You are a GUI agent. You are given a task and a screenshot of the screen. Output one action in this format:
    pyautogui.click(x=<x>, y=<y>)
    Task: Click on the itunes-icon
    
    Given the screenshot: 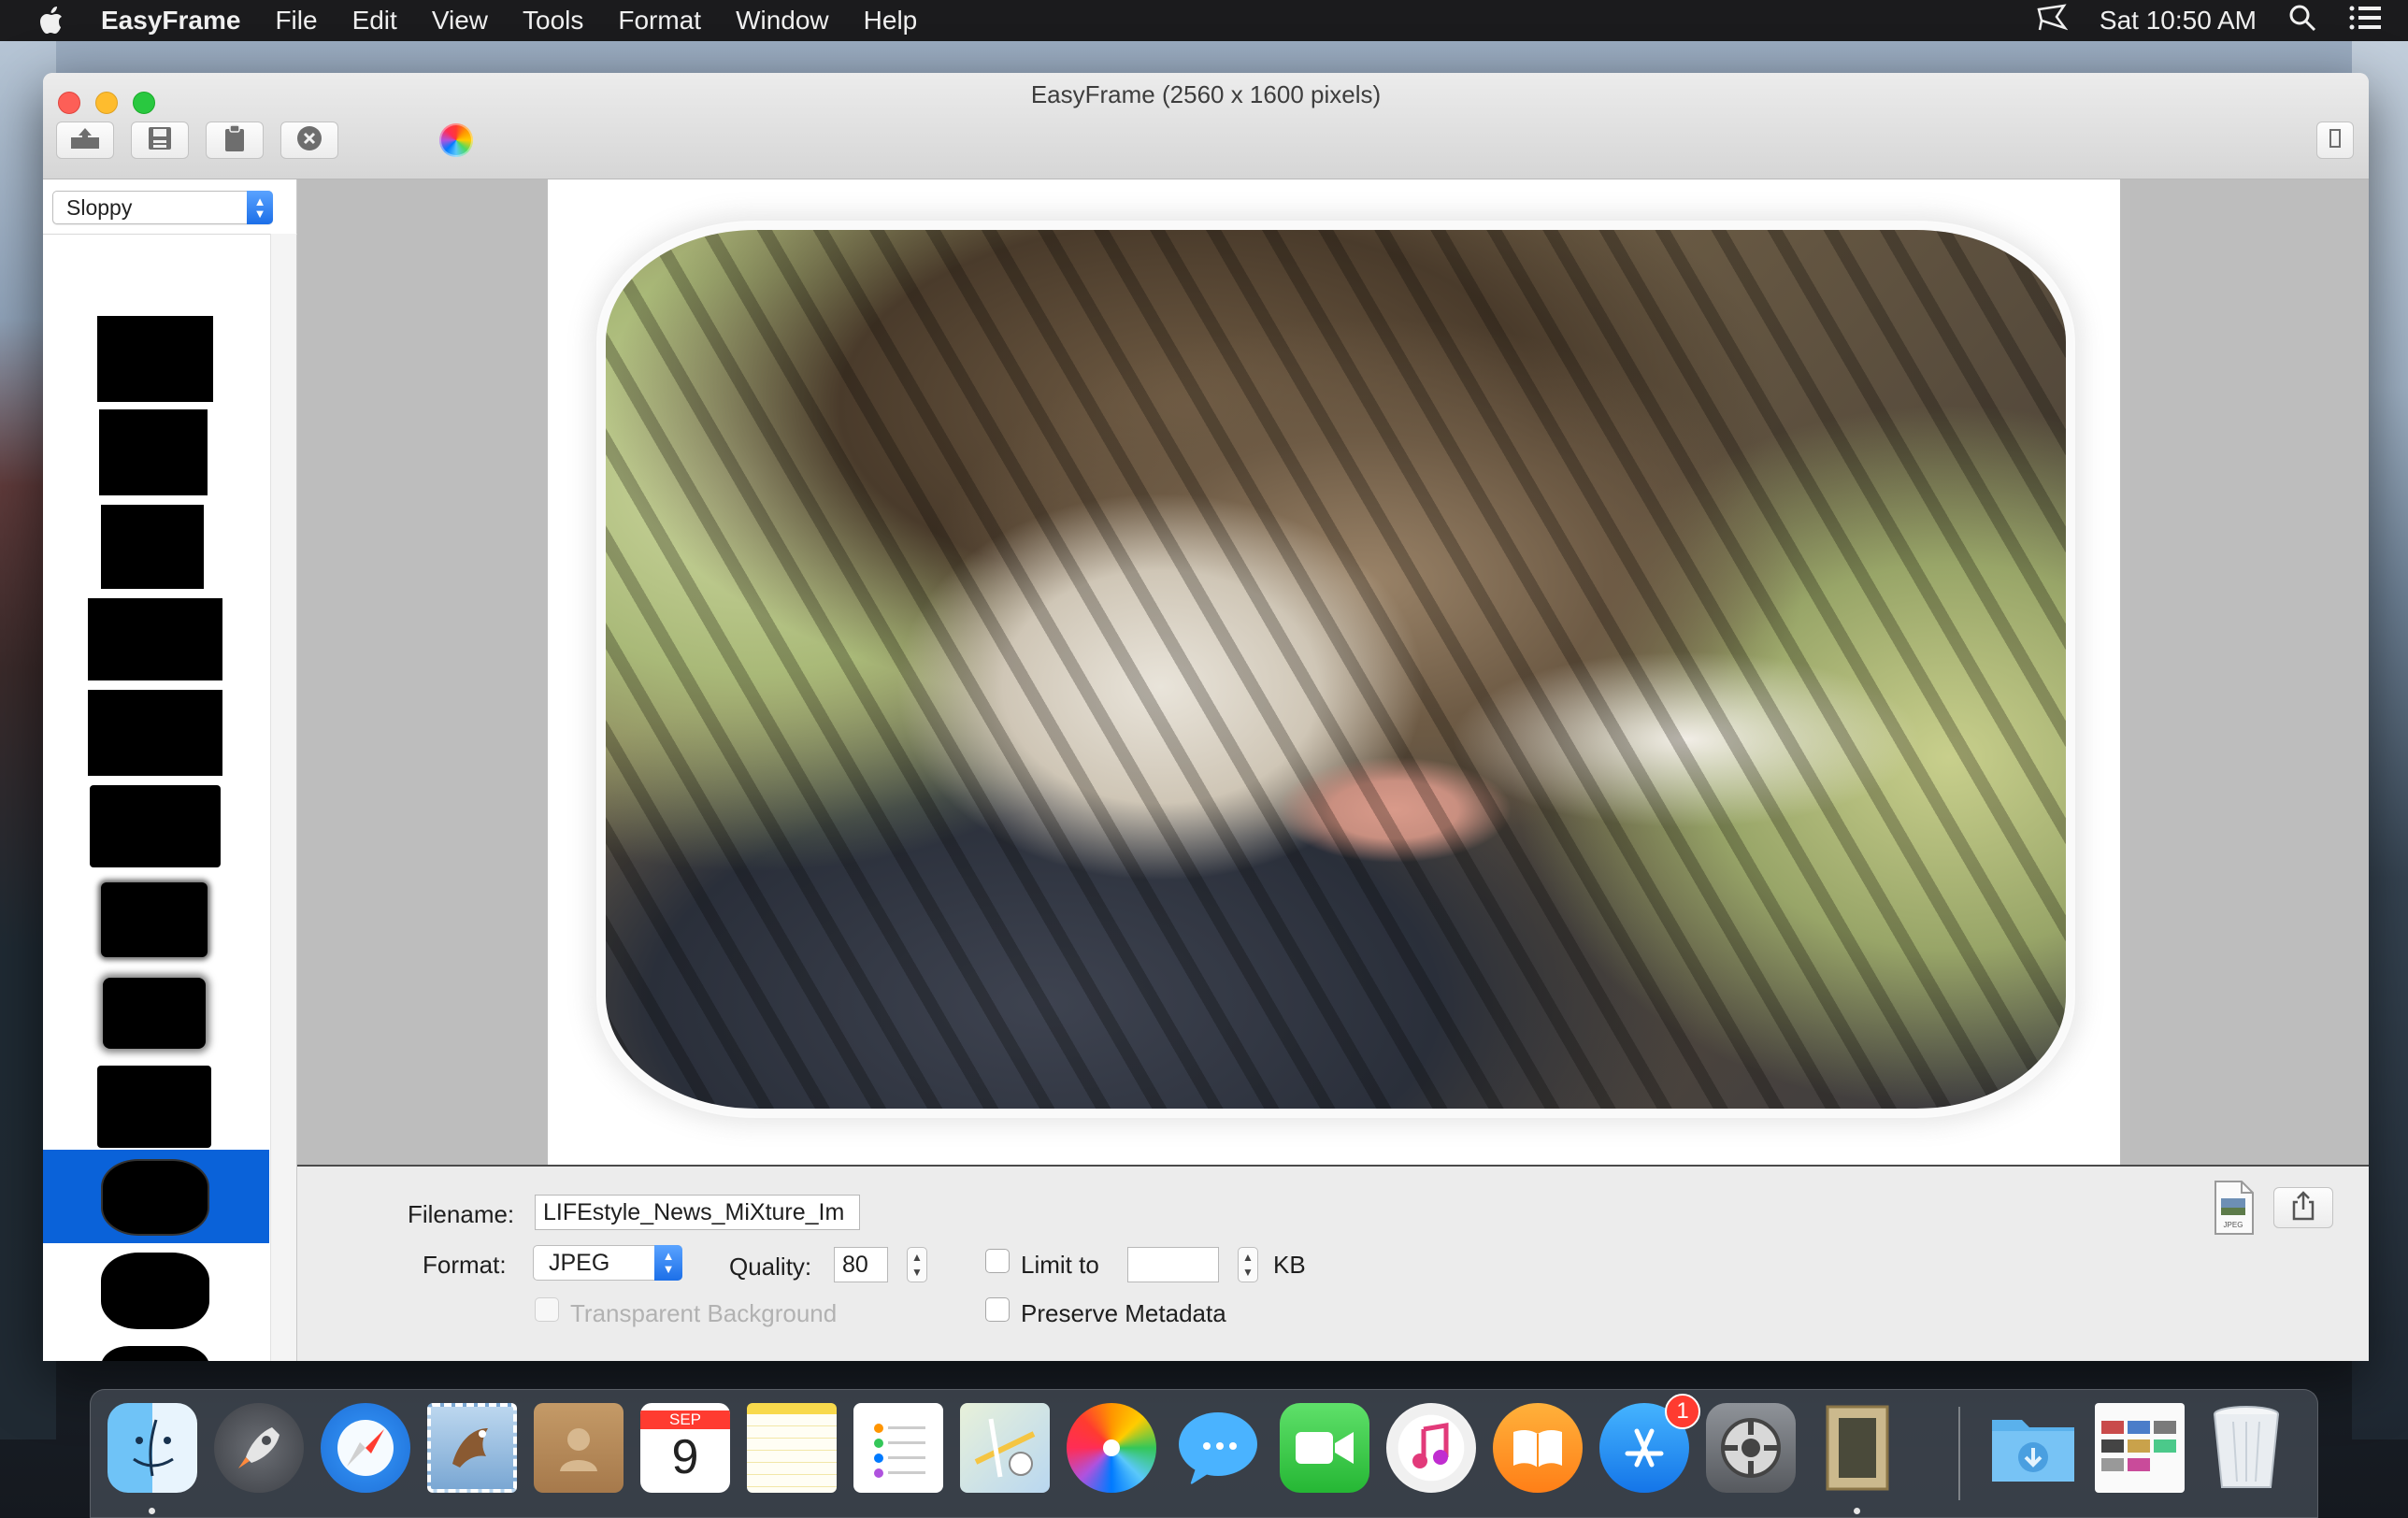 What is the action you would take?
    pyautogui.click(x=1431, y=1448)
    